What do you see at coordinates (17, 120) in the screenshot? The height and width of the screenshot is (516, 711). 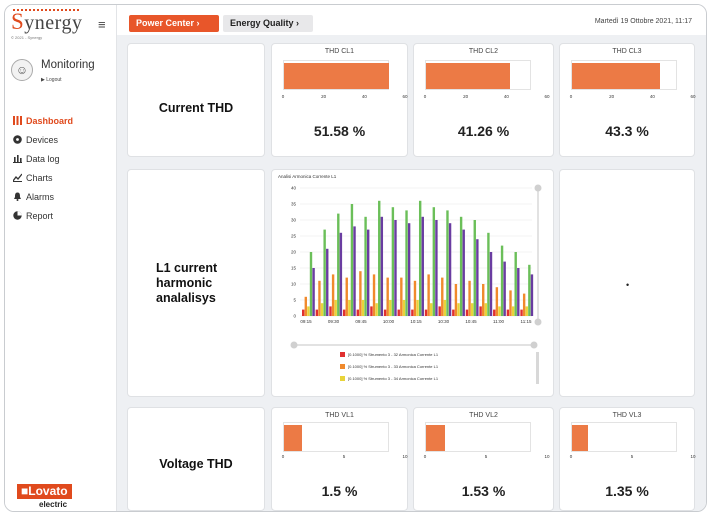 I see `grid-icon` at bounding box center [17, 120].